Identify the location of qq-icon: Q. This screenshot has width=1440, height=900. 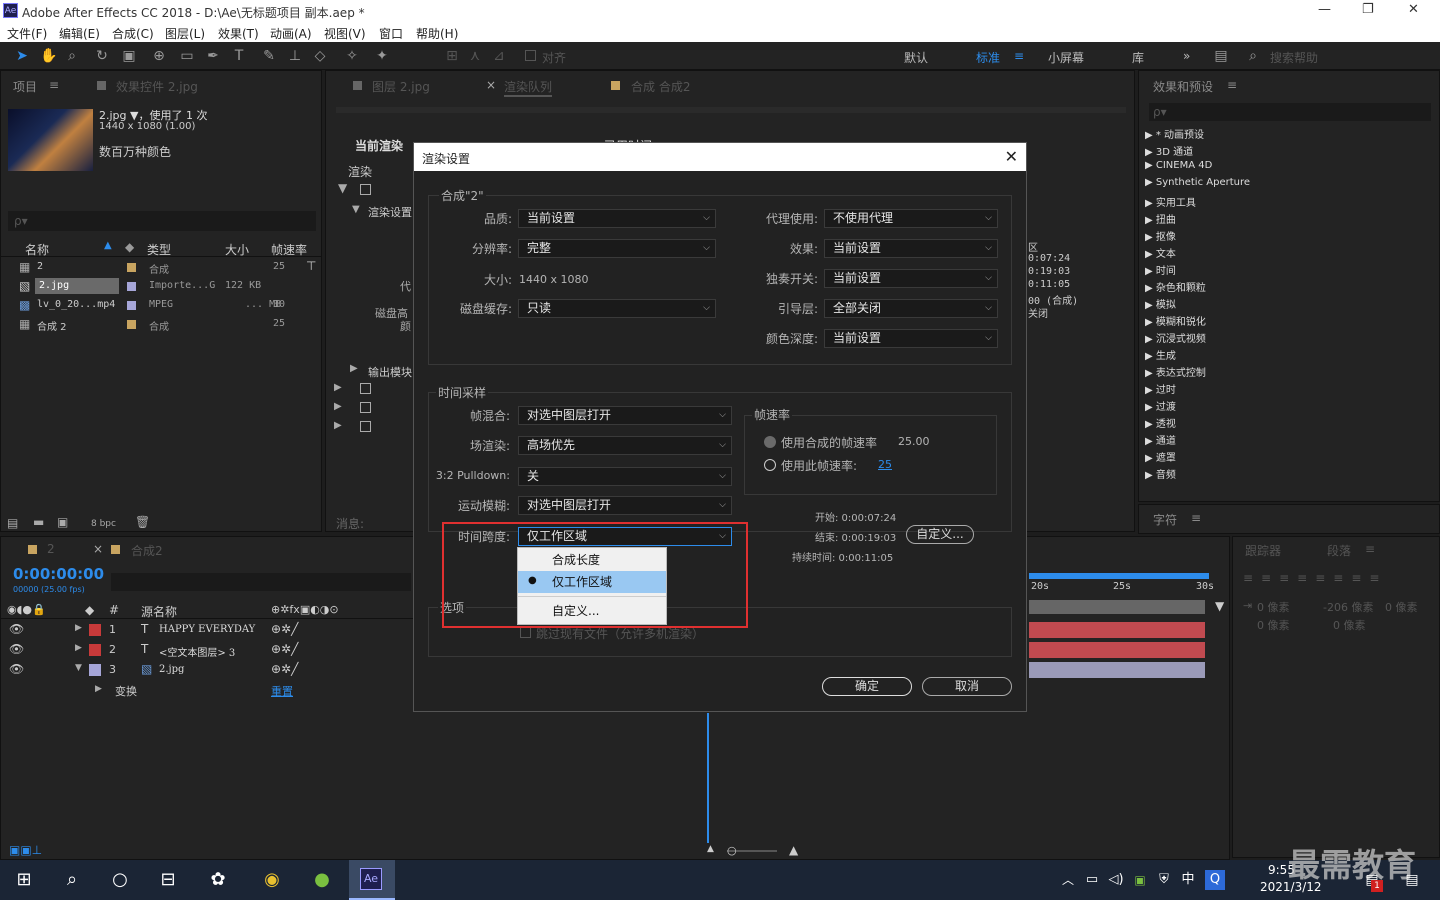
(1215, 880).